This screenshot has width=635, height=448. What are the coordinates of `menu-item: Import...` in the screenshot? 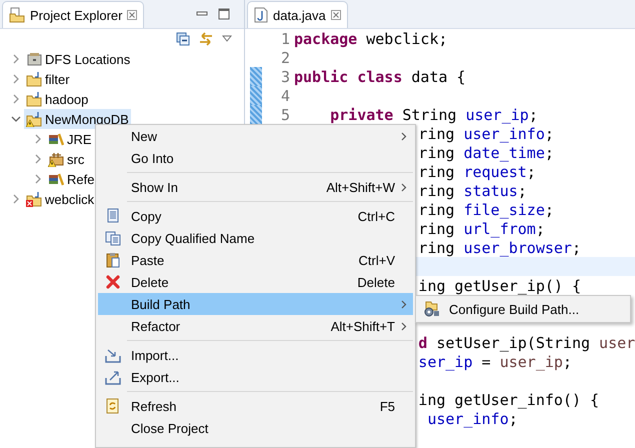 It's located at (255, 355).